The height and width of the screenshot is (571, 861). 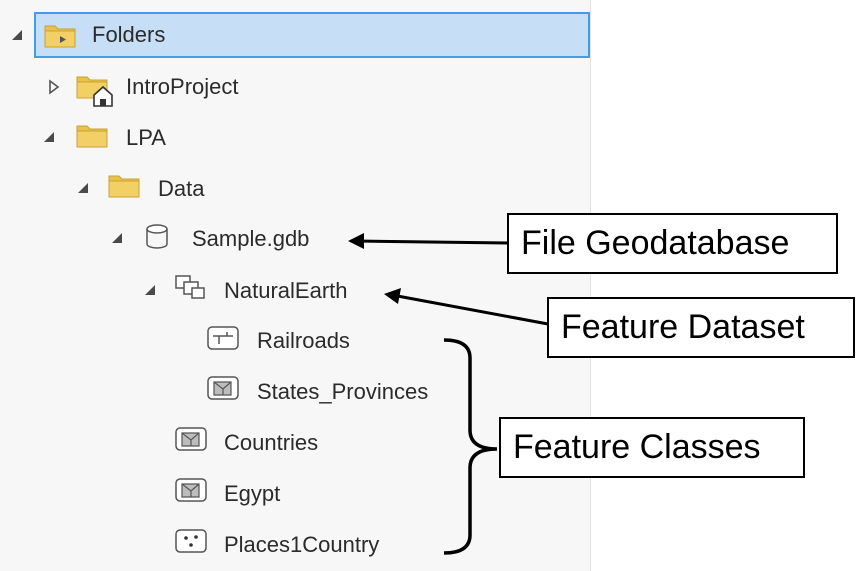 What do you see at coordinates (683, 327) in the screenshot?
I see `callout-feature-dataset-text: Feature Dataset` at bounding box center [683, 327].